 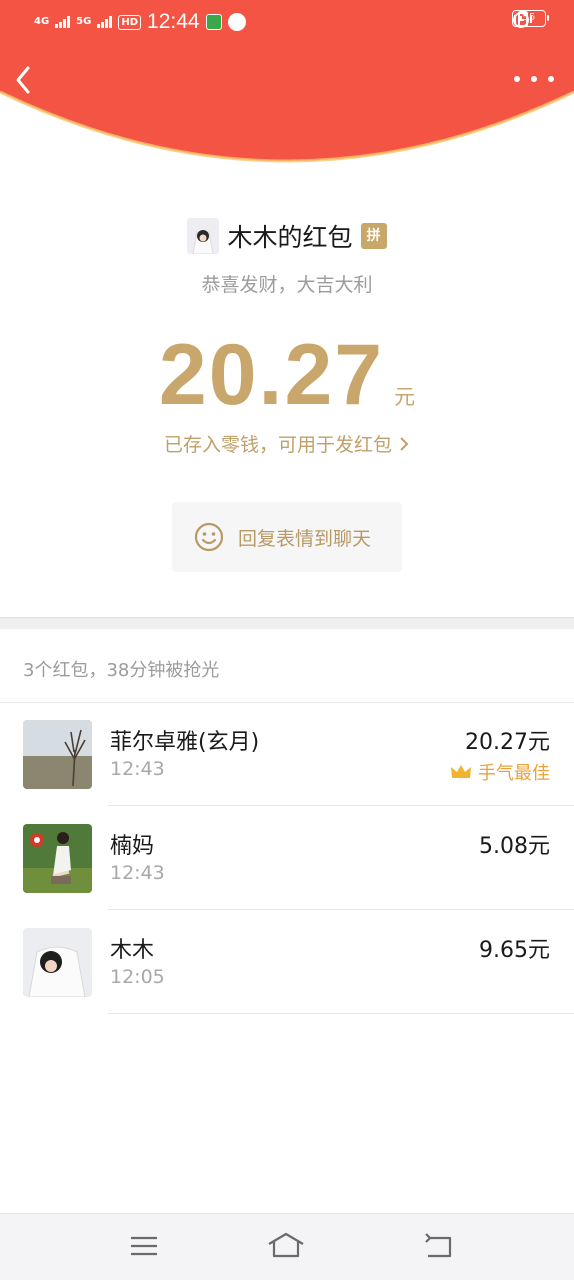 I want to click on chevron-left-icon, so click(x=23, y=80).